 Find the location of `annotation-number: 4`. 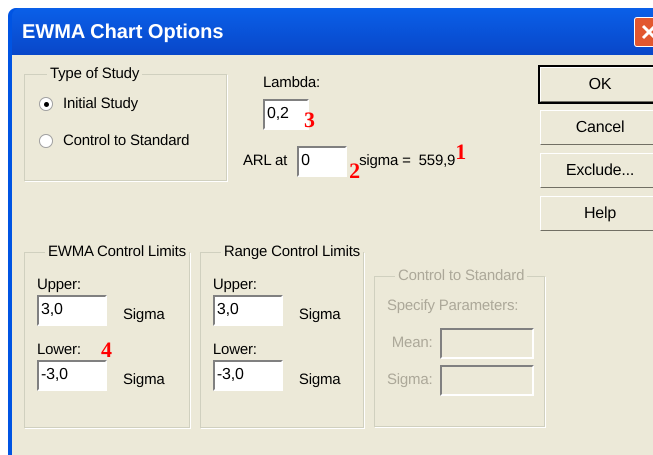

annotation-number: 4 is located at coordinates (106, 350).